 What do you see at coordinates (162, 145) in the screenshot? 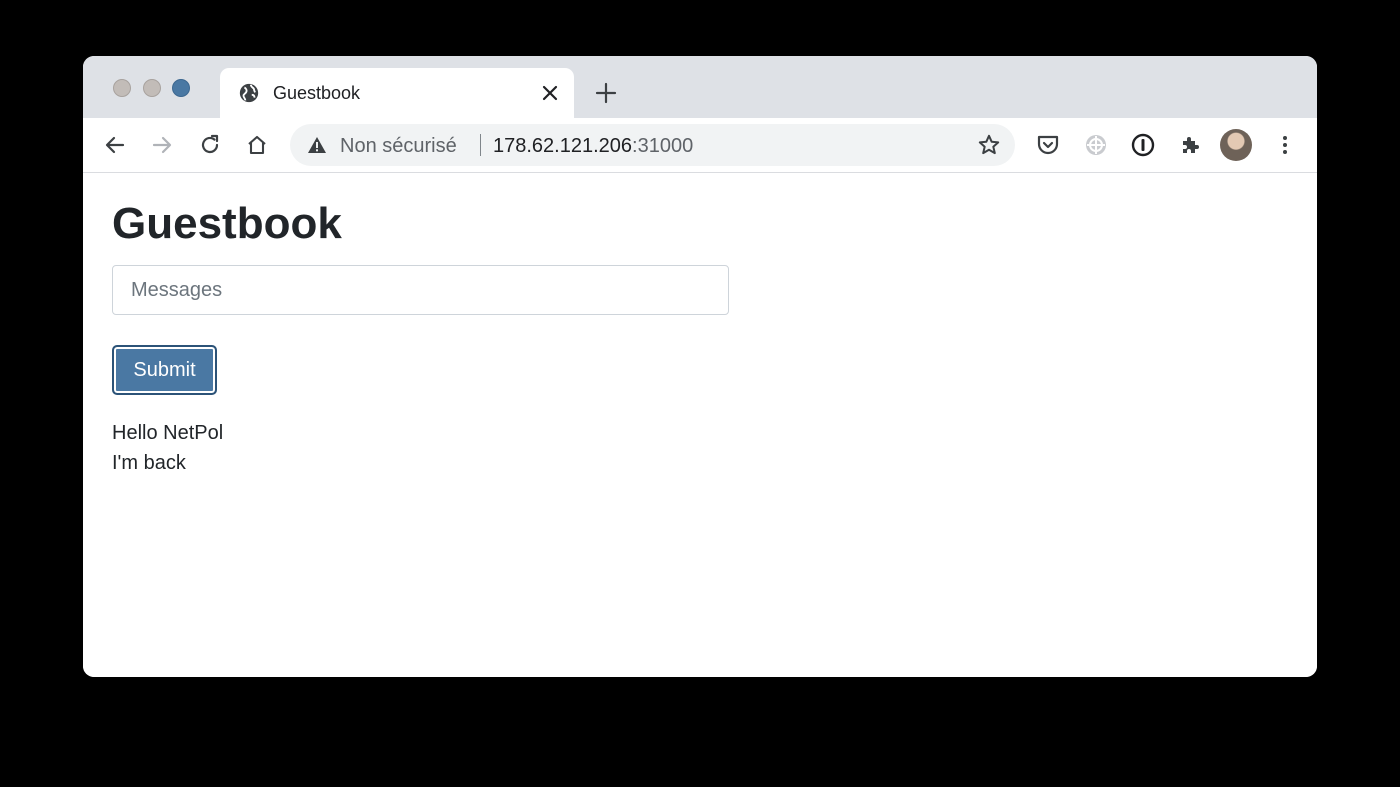
I see `forward-icon` at bounding box center [162, 145].